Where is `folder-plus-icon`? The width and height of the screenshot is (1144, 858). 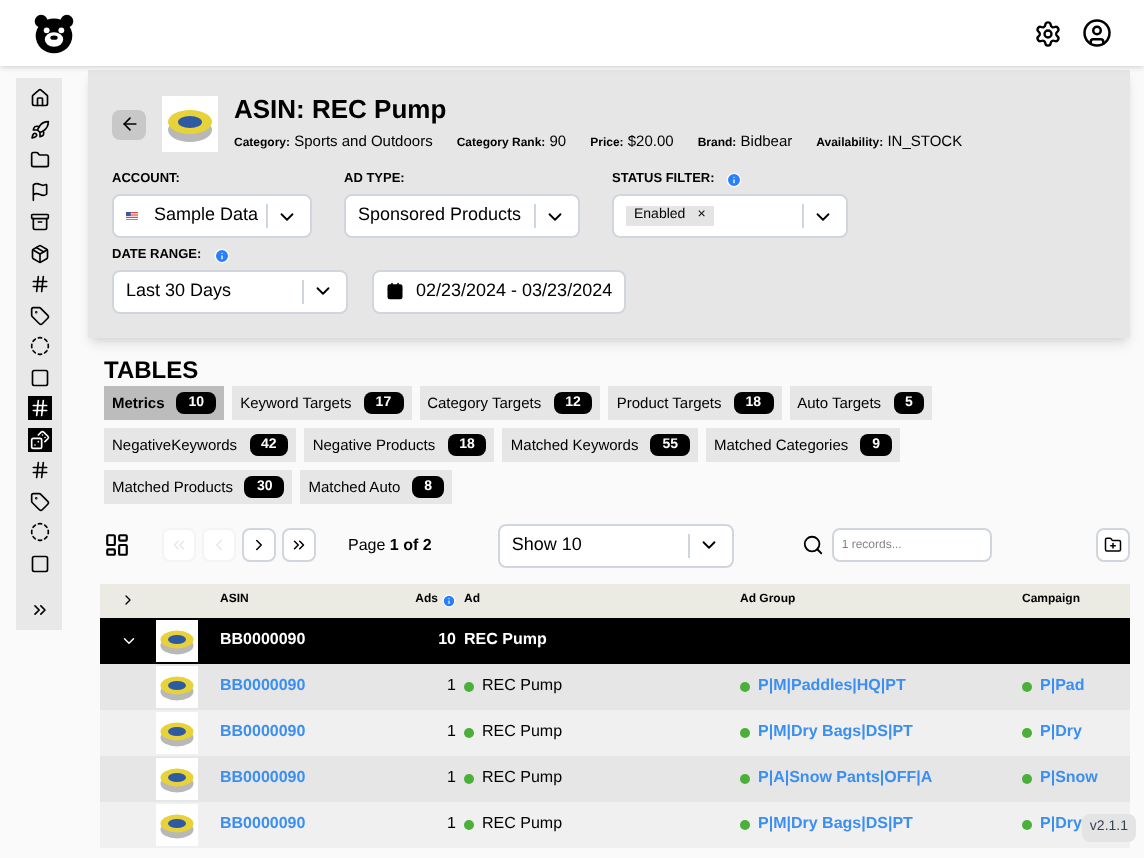
folder-plus-icon is located at coordinates (1113, 545).